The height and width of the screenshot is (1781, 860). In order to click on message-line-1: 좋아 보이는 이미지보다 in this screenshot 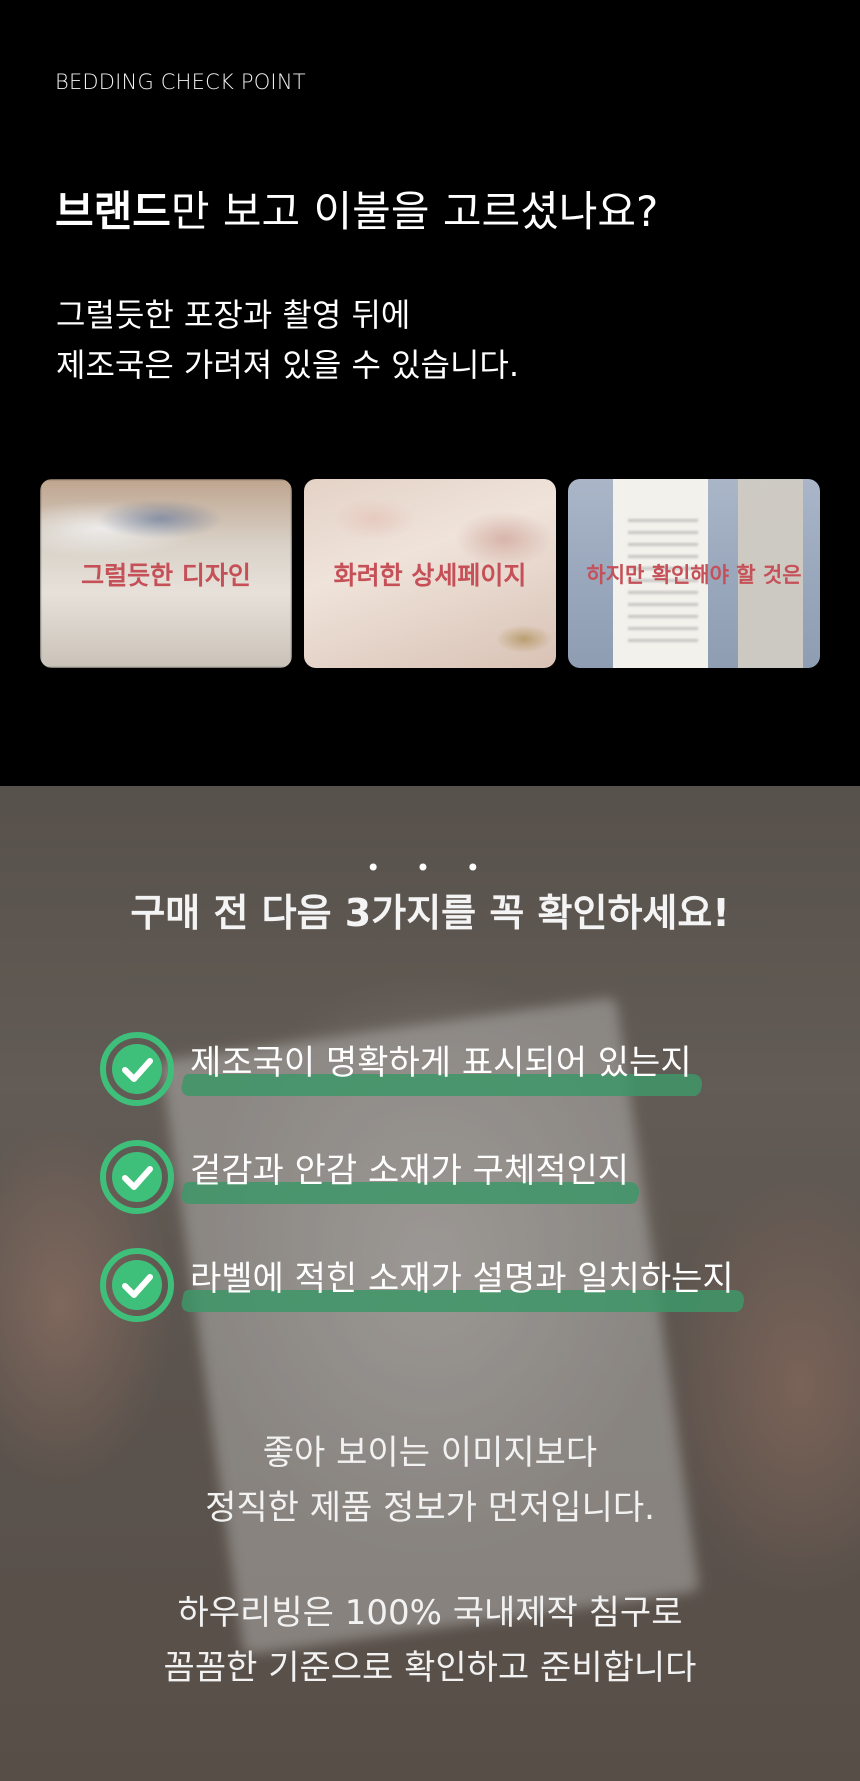, I will do `click(430, 1453)`.